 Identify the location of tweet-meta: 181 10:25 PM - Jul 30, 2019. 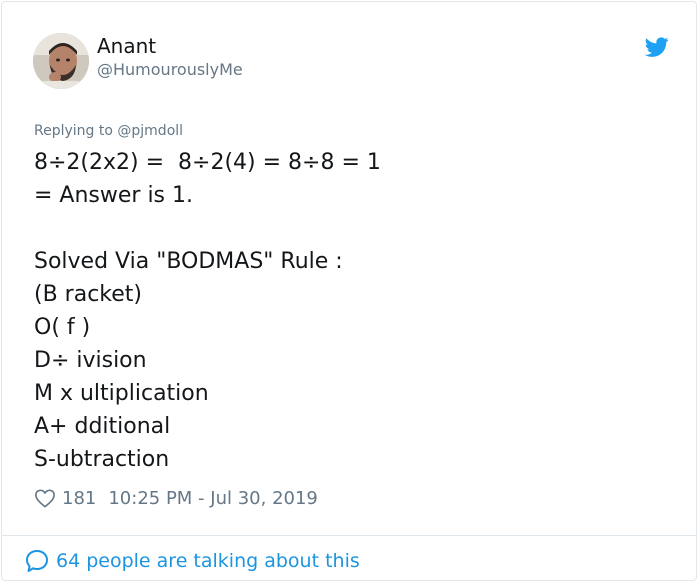
(176, 498).